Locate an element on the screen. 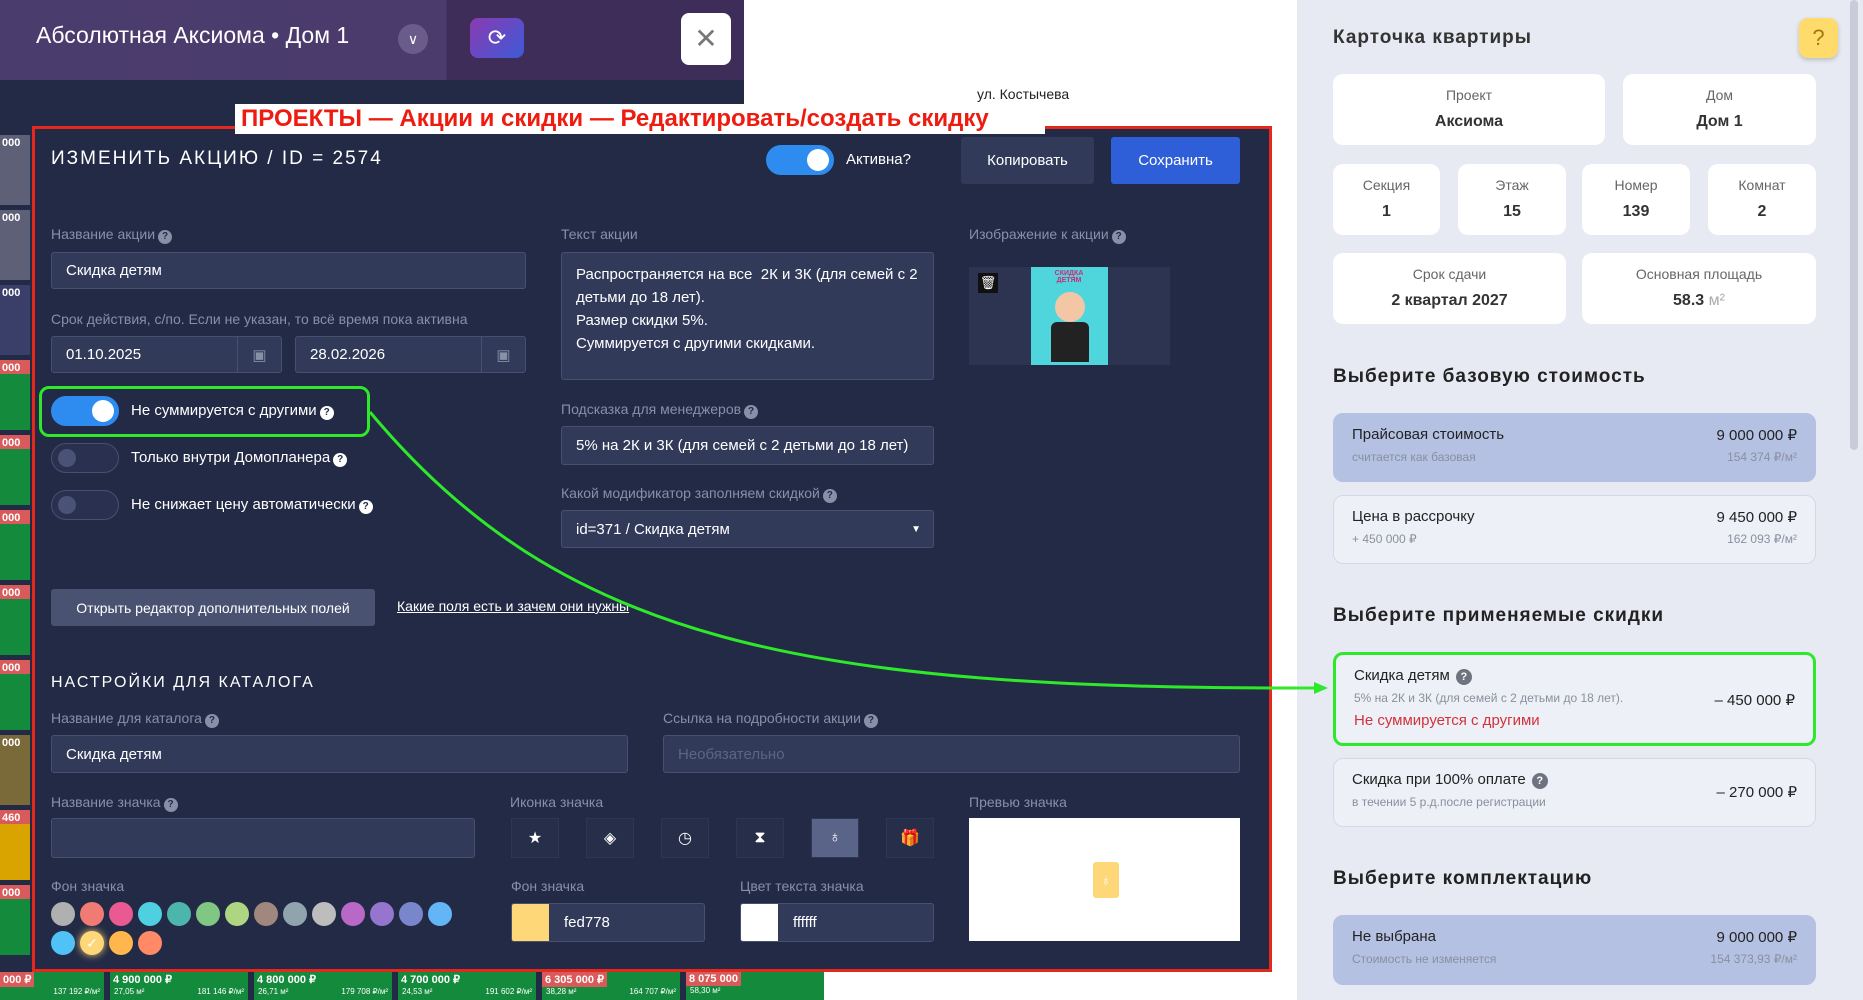 The width and height of the screenshot is (1863, 1000). copy-button: Копировать is located at coordinates (1027, 160).